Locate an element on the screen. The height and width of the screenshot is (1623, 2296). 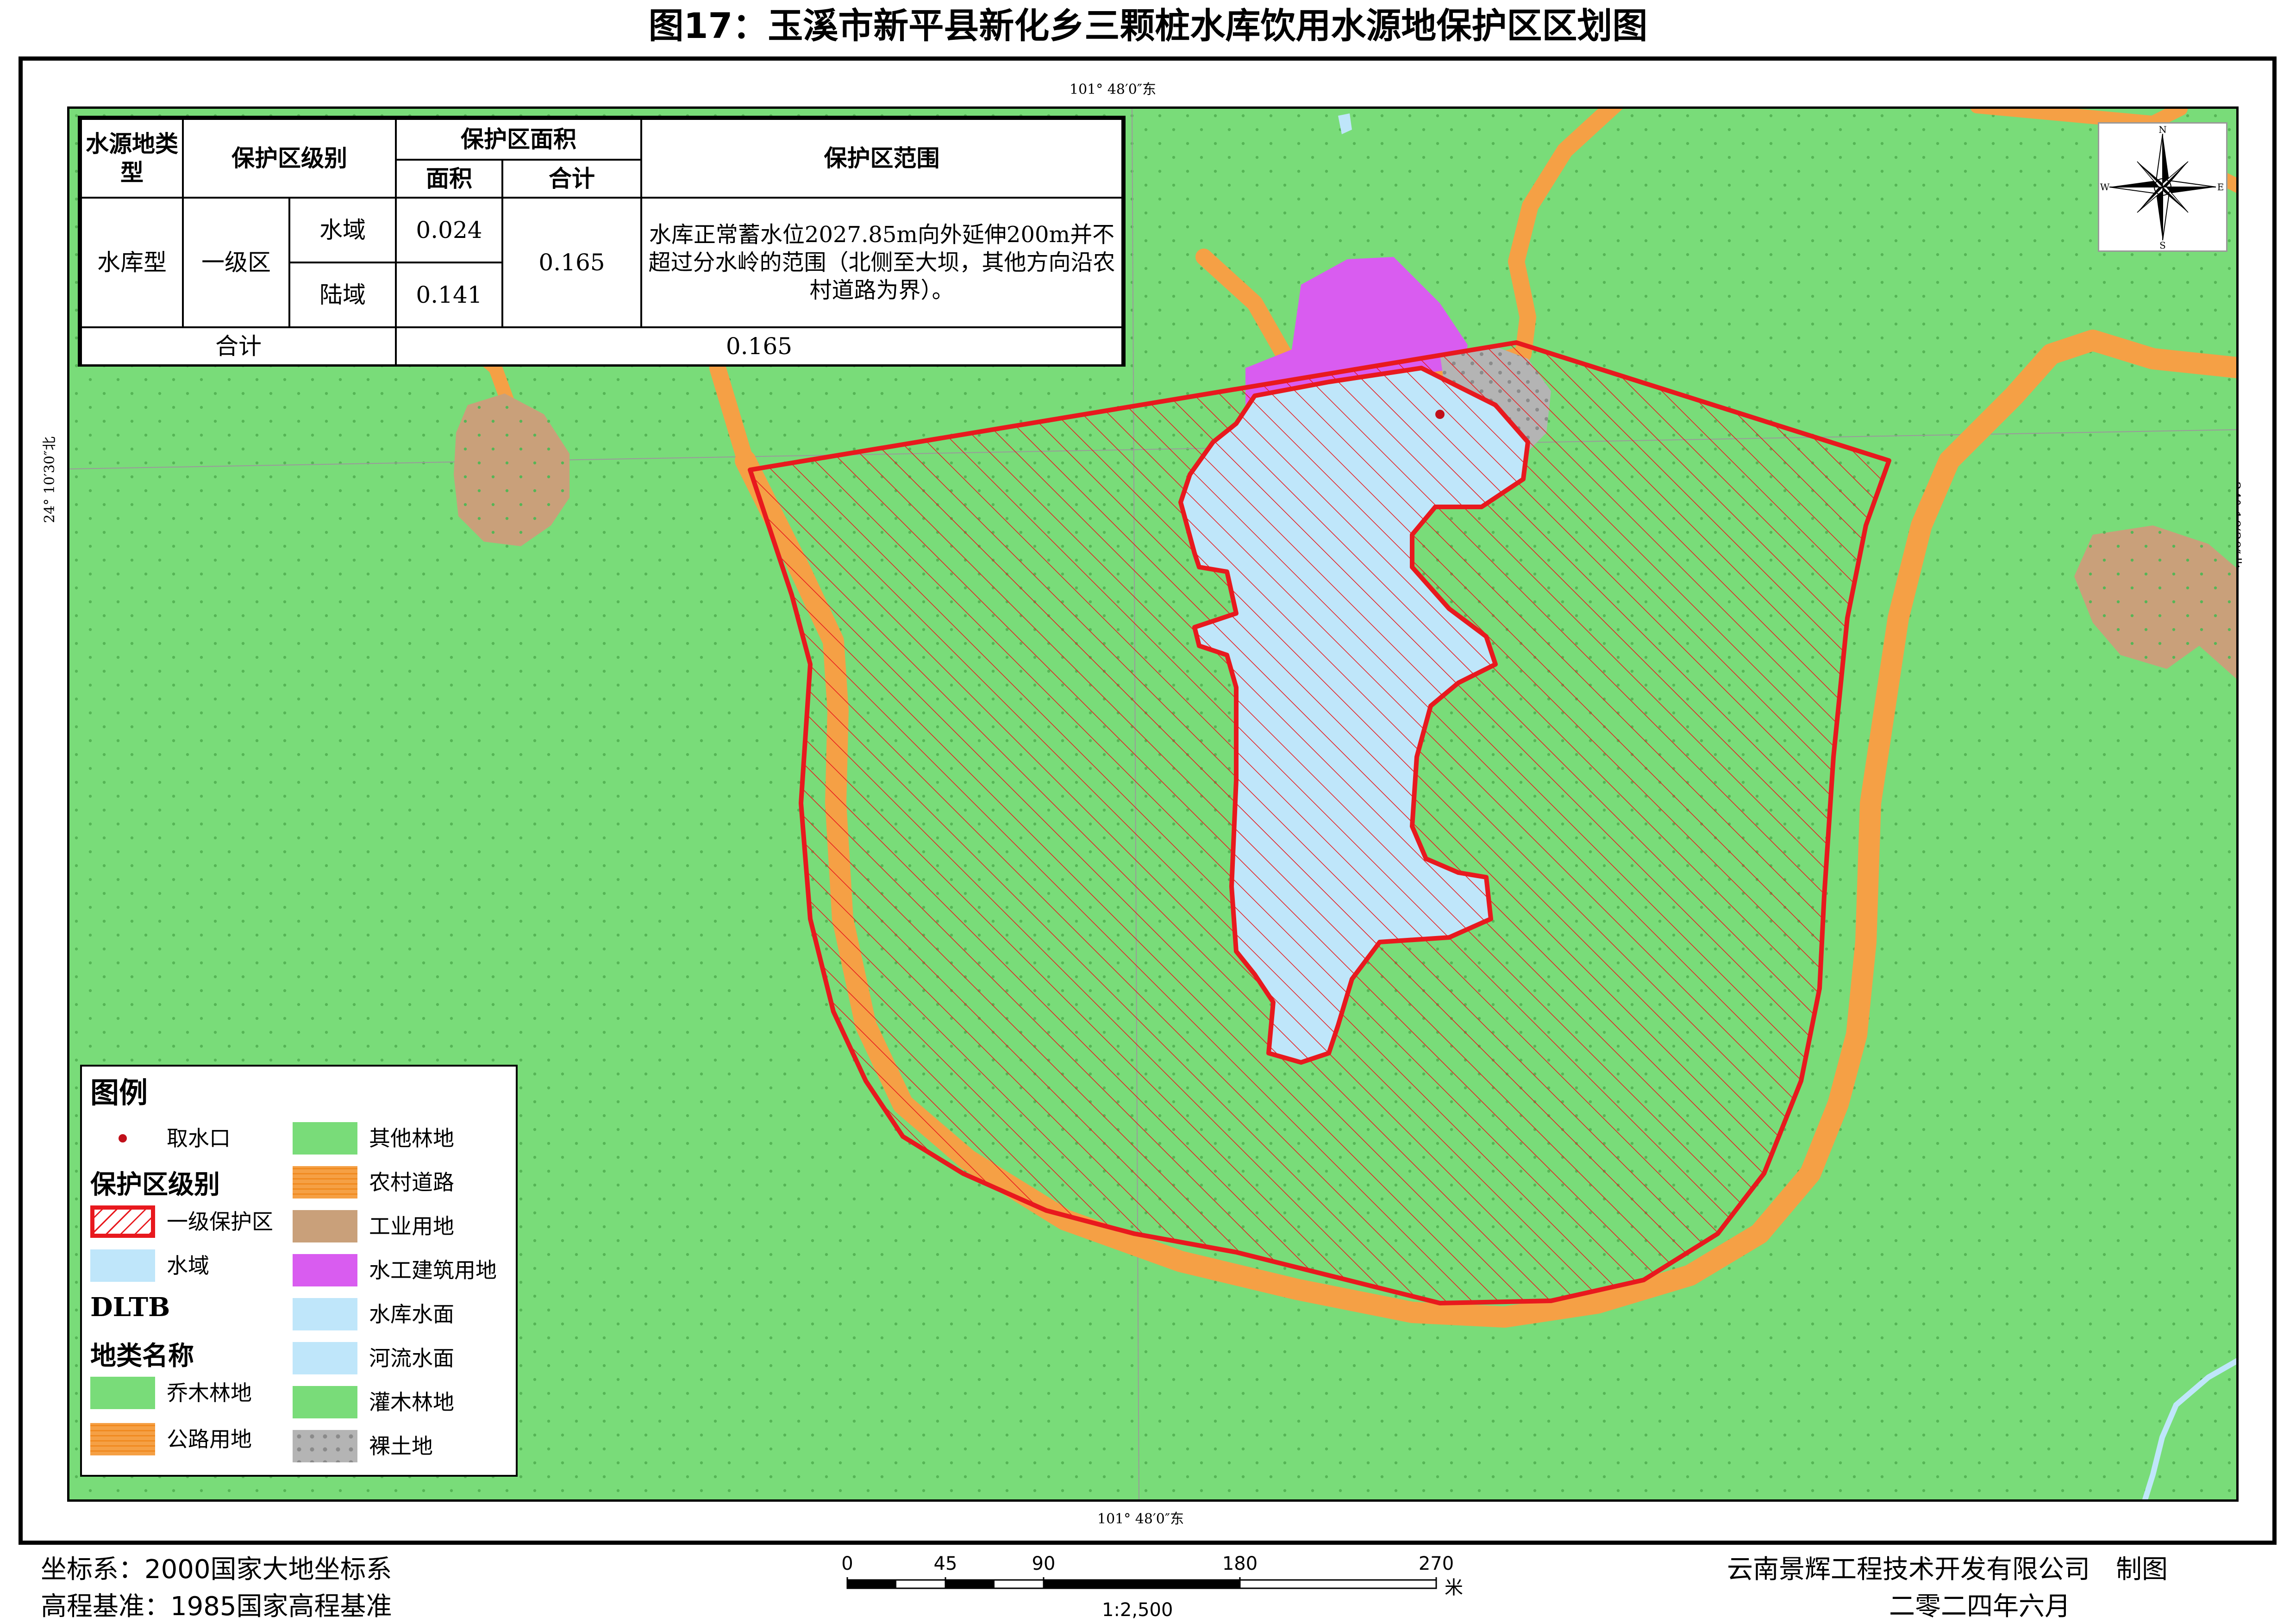
header-protection-scope: 保护区范围 is located at coordinates (881, 159).